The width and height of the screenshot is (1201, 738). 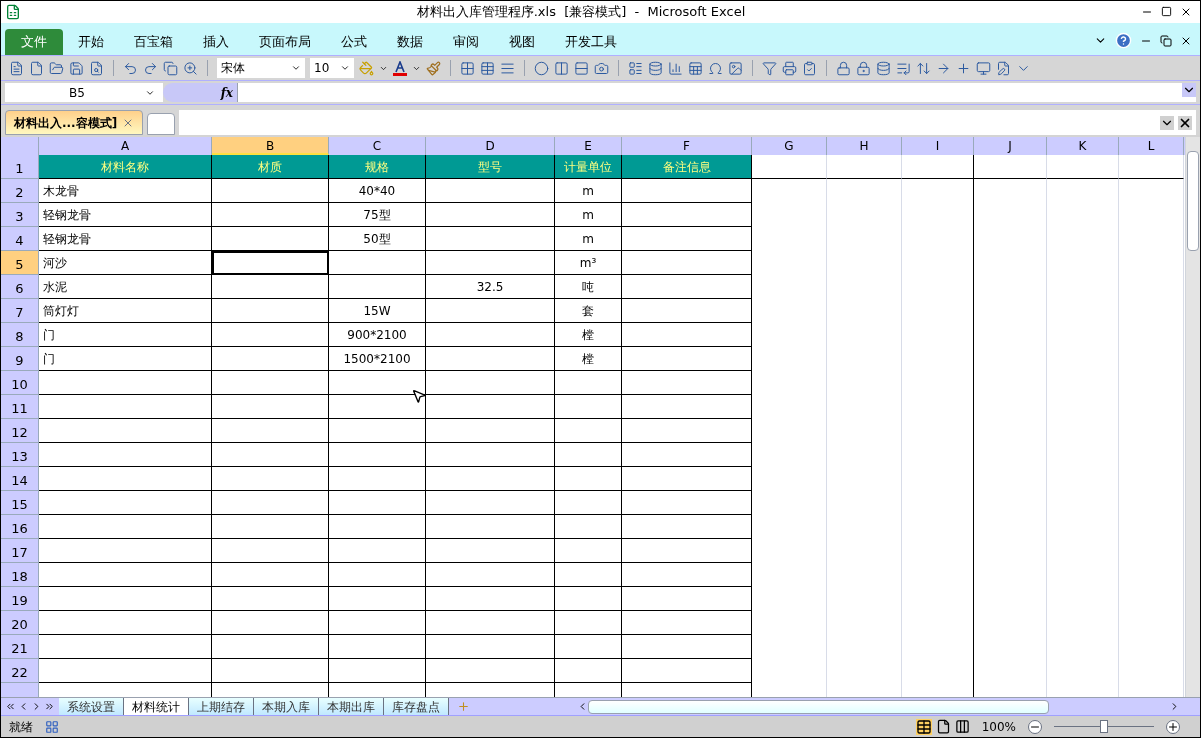 I want to click on row-header: 5, so click(x=20, y=263).